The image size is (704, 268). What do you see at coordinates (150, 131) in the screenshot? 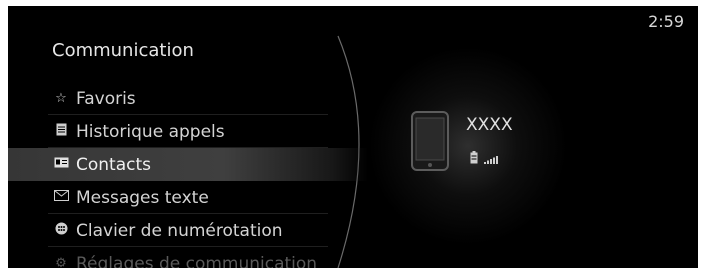
I see `menu-item-label: Historique appels` at bounding box center [150, 131].